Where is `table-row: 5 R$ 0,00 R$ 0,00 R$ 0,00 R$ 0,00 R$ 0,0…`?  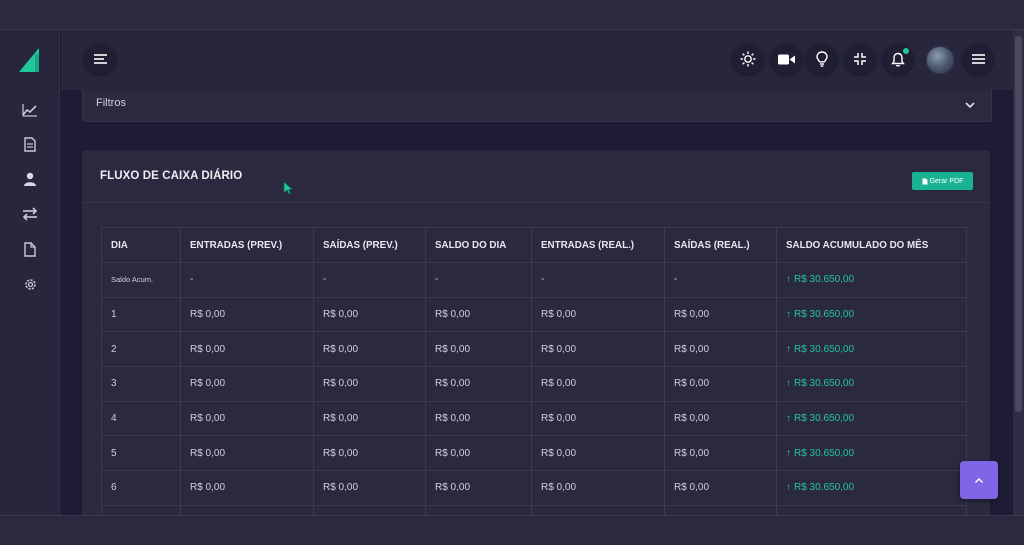
table-row: 5 R$ 0,00 R$ 0,00 R$ 0,00 R$ 0,00 R$ 0,0… is located at coordinates (534, 453).